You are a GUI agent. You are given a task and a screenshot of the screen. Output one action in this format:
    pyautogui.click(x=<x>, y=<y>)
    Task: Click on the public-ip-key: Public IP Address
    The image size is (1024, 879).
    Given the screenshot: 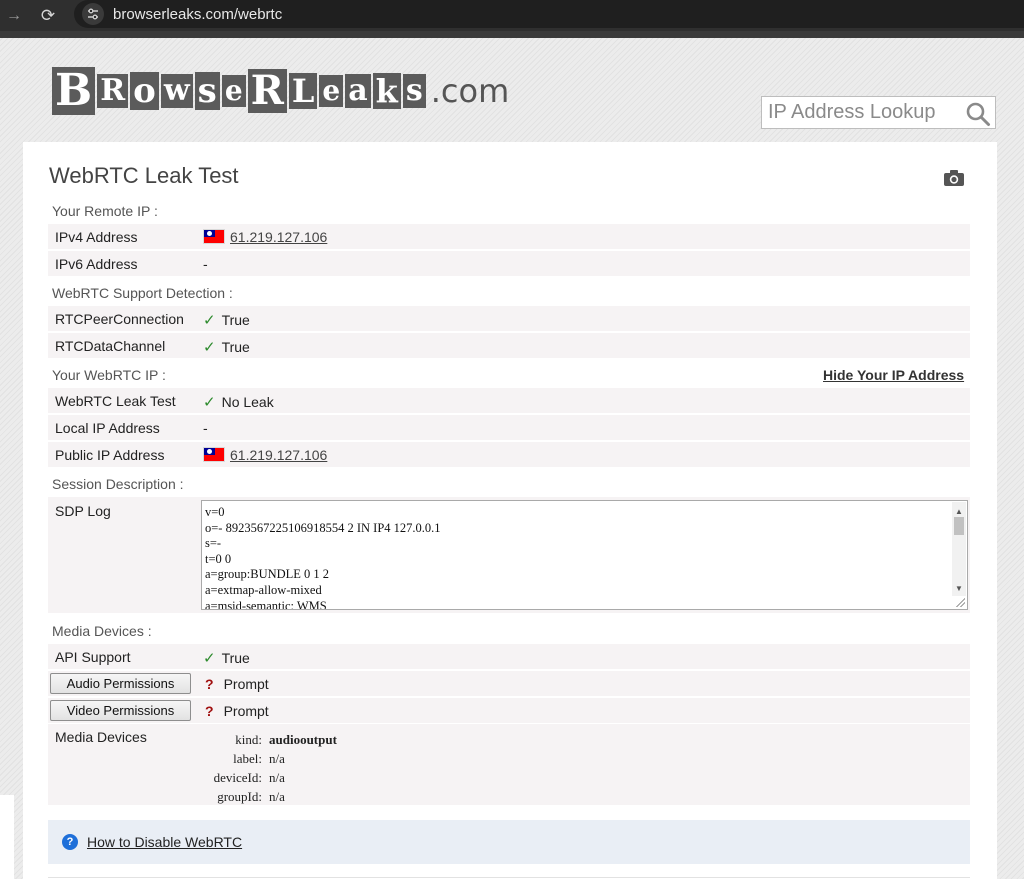 What is the action you would take?
    pyautogui.click(x=110, y=455)
    